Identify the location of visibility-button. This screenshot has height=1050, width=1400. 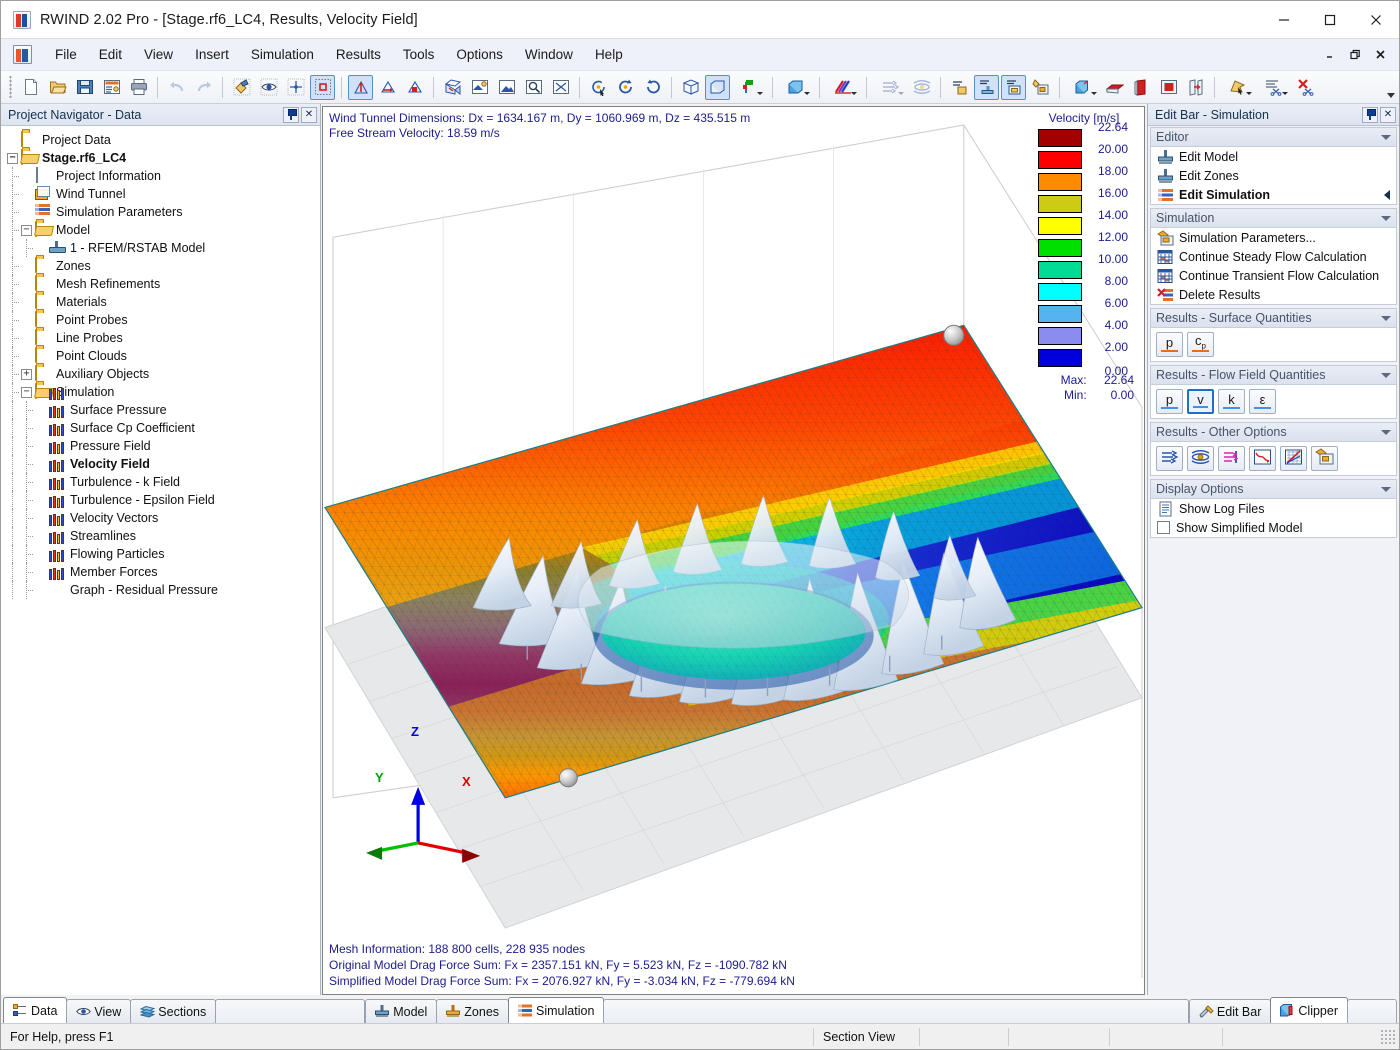
(268, 87).